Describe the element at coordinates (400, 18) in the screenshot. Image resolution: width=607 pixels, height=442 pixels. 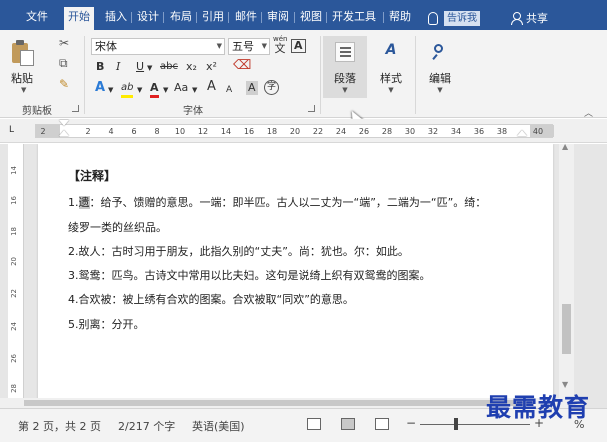
I see `tab-help: 帮助` at that location.